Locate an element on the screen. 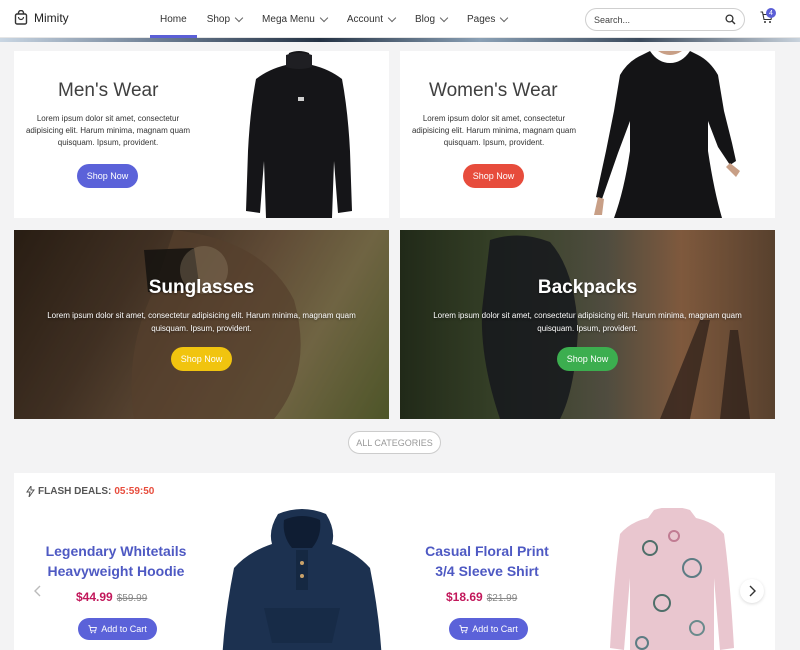 The image size is (800, 650). hoodie-image is located at coordinates (302, 579).